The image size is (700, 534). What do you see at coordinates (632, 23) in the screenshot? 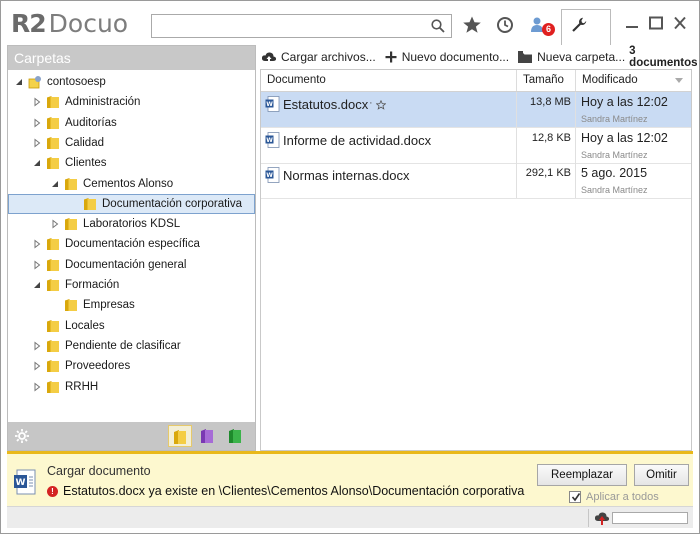
I see `minimize-icon` at bounding box center [632, 23].